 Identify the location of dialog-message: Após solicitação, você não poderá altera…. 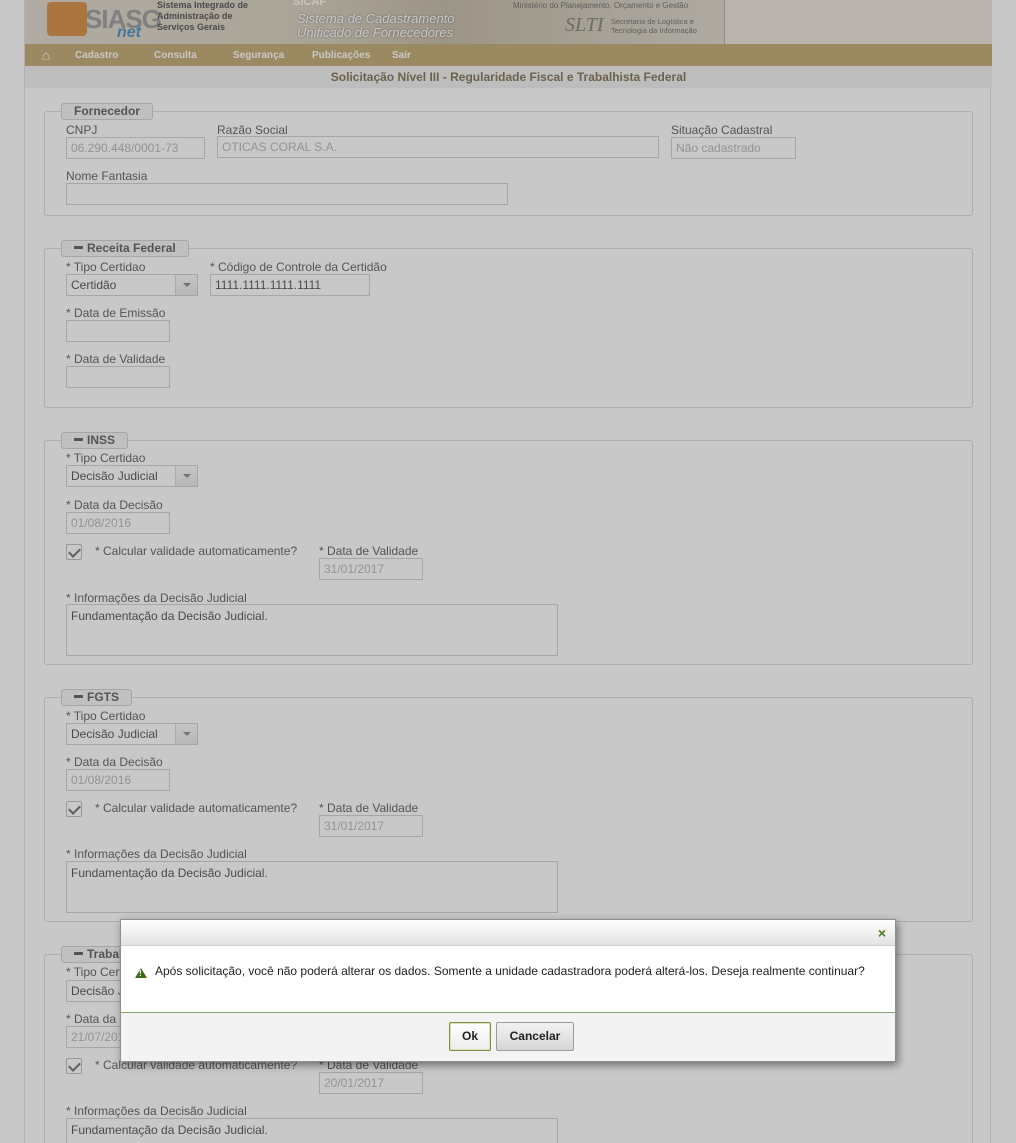
(510, 971).